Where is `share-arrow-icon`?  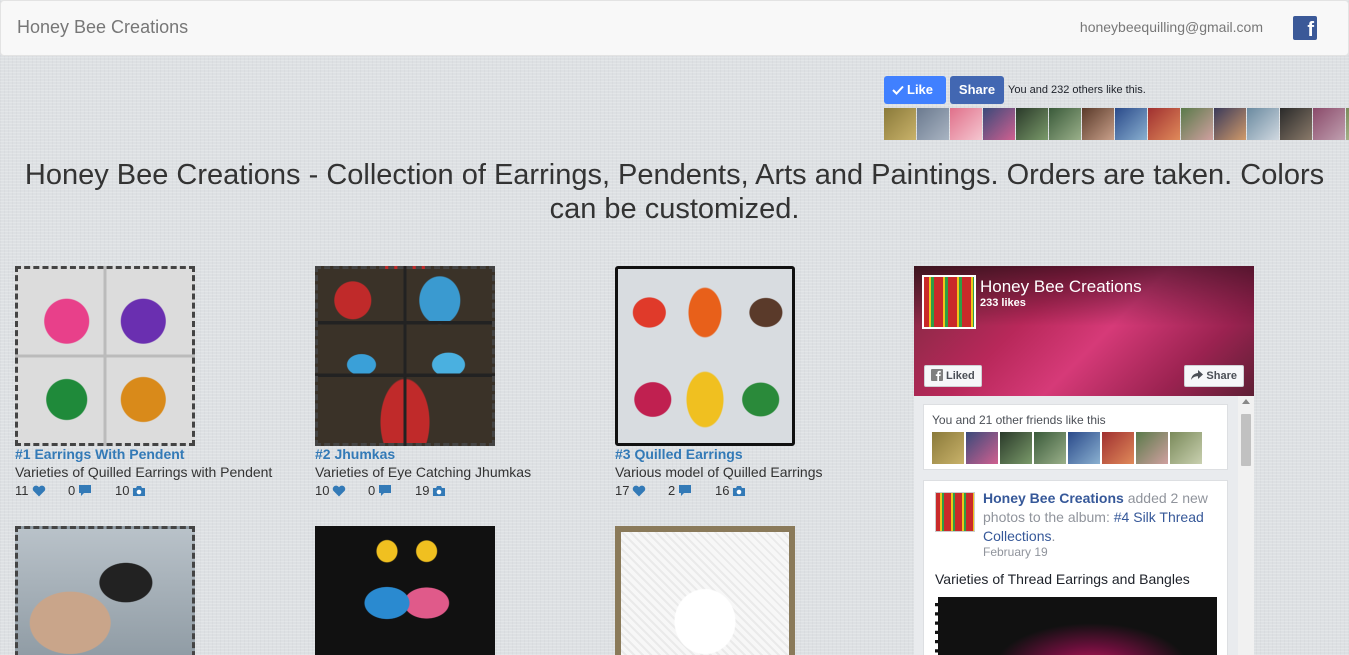
share-arrow-icon is located at coordinates (1197, 375).